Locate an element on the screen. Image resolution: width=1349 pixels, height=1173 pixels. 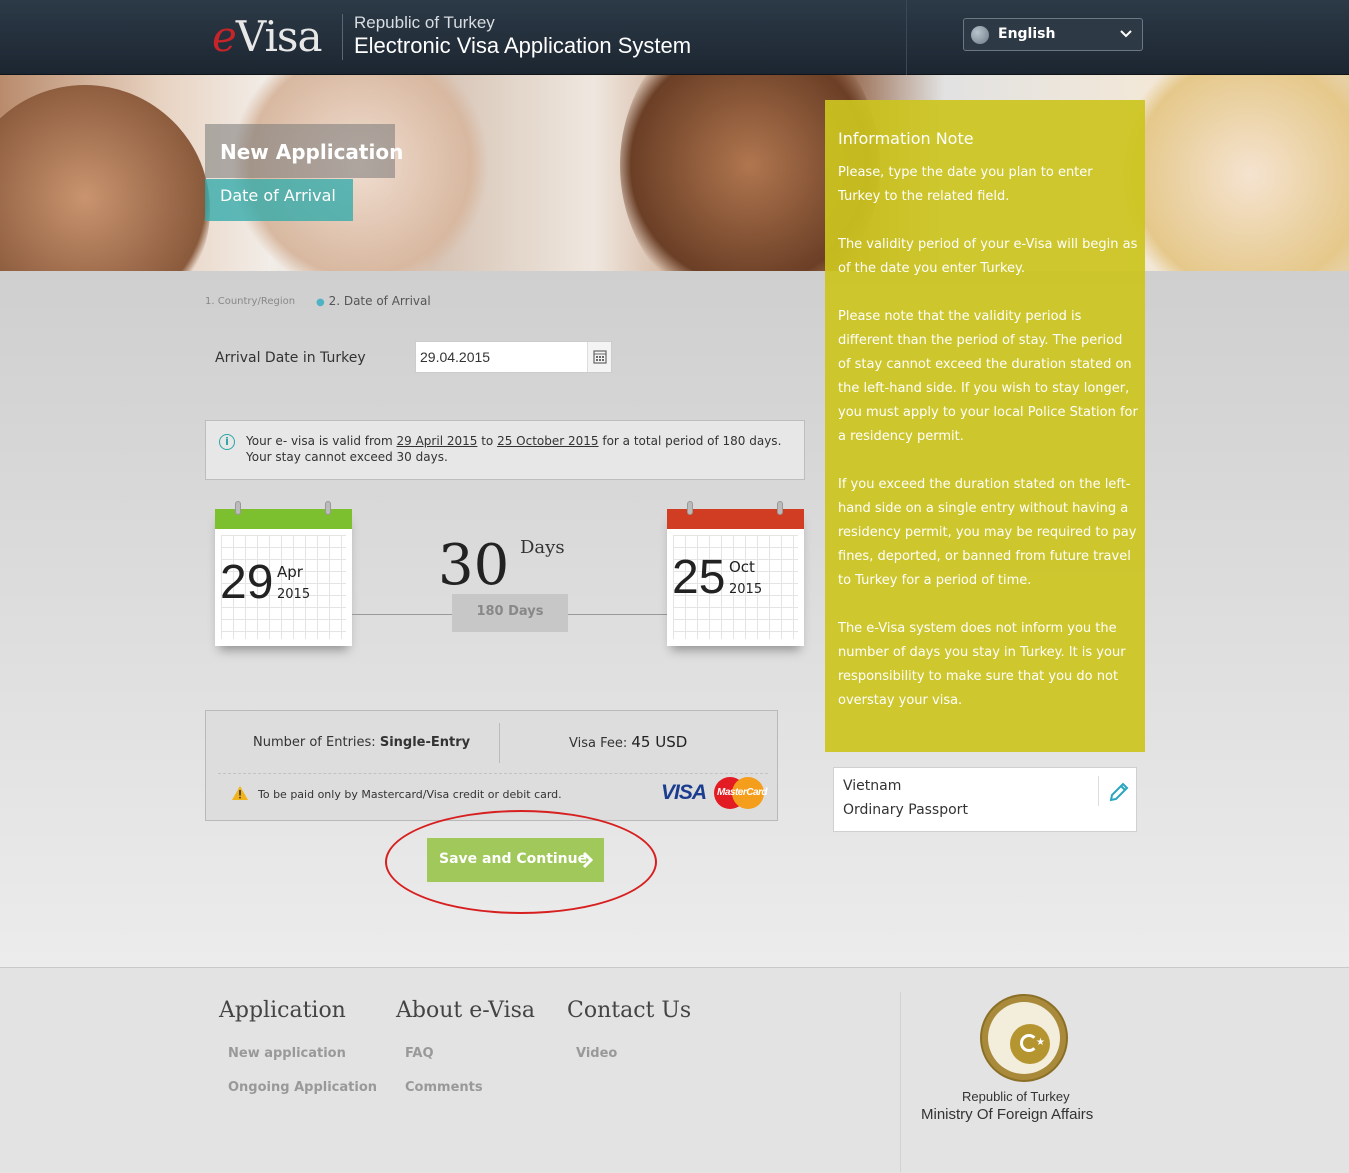
calendar-icon is located at coordinates (600, 357).